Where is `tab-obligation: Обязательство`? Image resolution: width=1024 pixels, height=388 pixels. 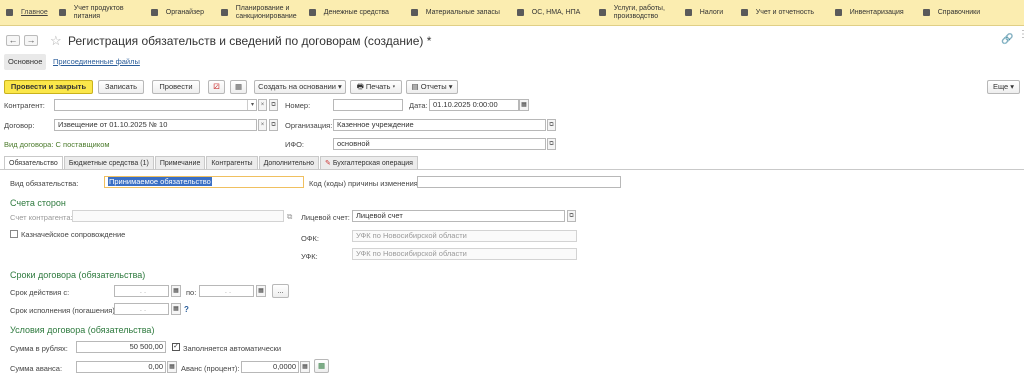
tab-obligation: Обязательство is located at coordinates (33, 163).